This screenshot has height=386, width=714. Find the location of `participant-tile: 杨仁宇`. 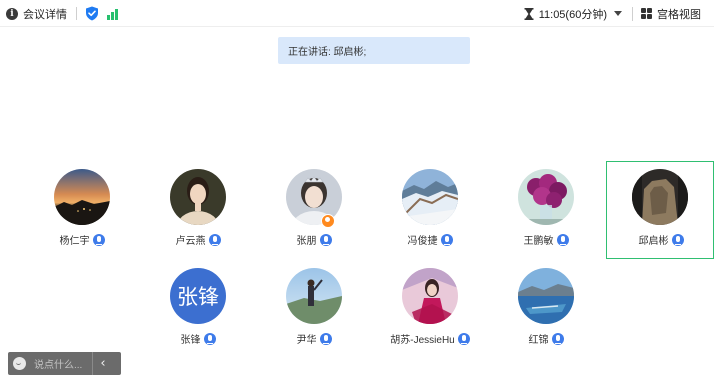

participant-tile: 杨仁宇 is located at coordinates (82, 217).